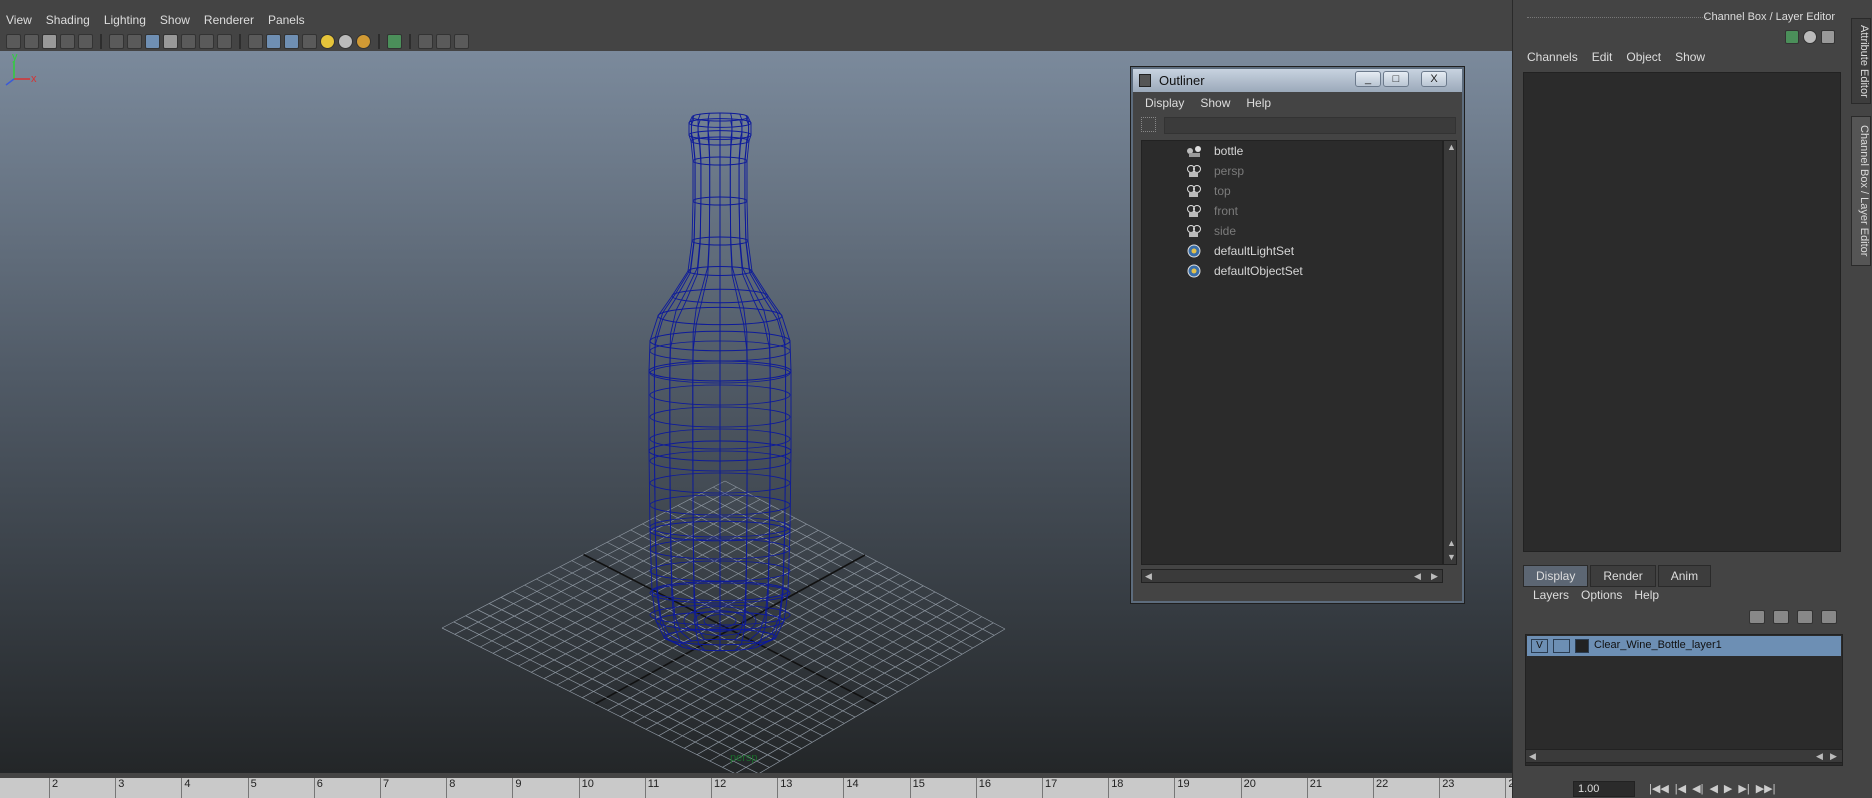  What do you see at coordinates (1781, 617) in the screenshot?
I see `move-layer-down-icon` at bounding box center [1781, 617].